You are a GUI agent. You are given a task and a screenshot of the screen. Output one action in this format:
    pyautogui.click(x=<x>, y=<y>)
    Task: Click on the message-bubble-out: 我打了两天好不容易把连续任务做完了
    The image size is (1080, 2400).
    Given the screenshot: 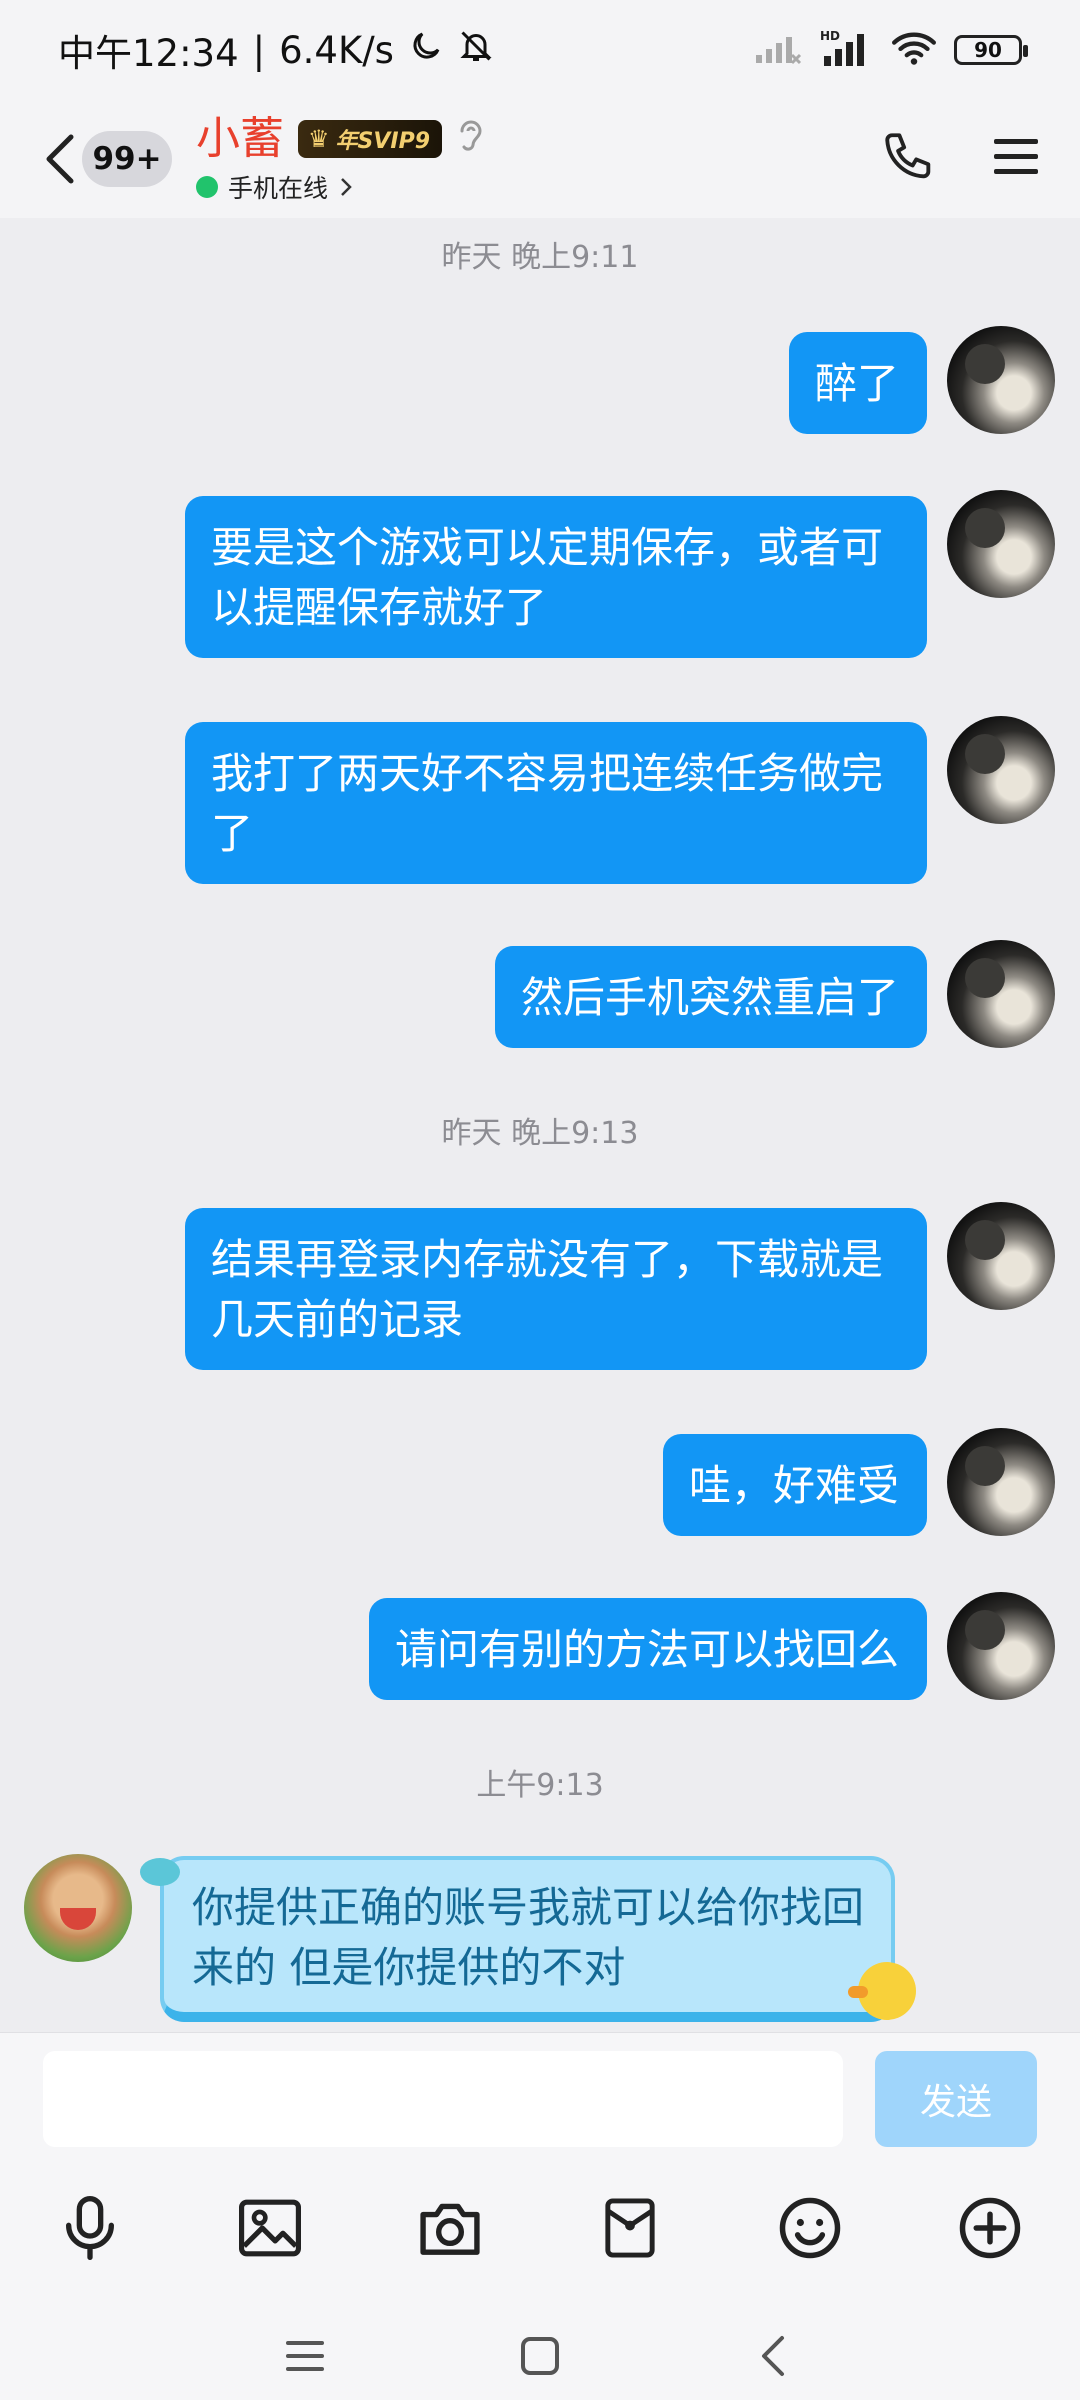 What is the action you would take?
    pyautogui.click(x=556, y=803)
    